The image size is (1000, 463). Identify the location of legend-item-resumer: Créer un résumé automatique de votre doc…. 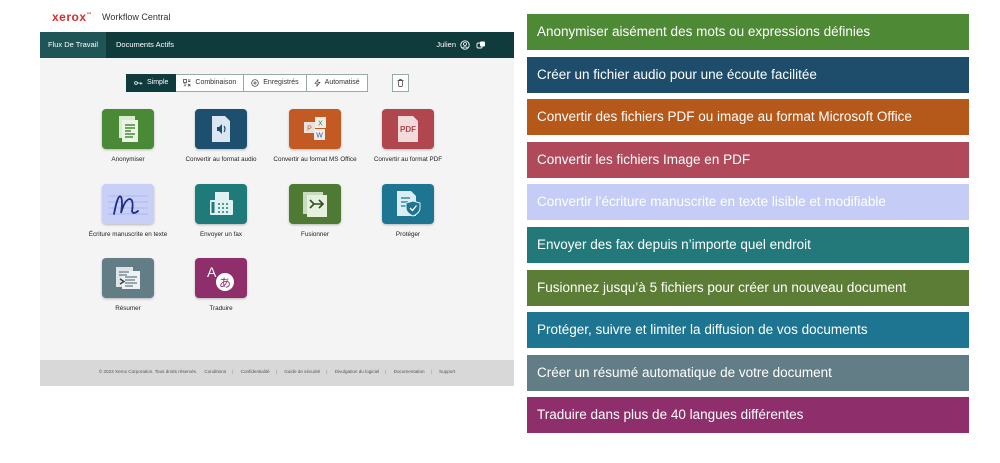
(748, 373).